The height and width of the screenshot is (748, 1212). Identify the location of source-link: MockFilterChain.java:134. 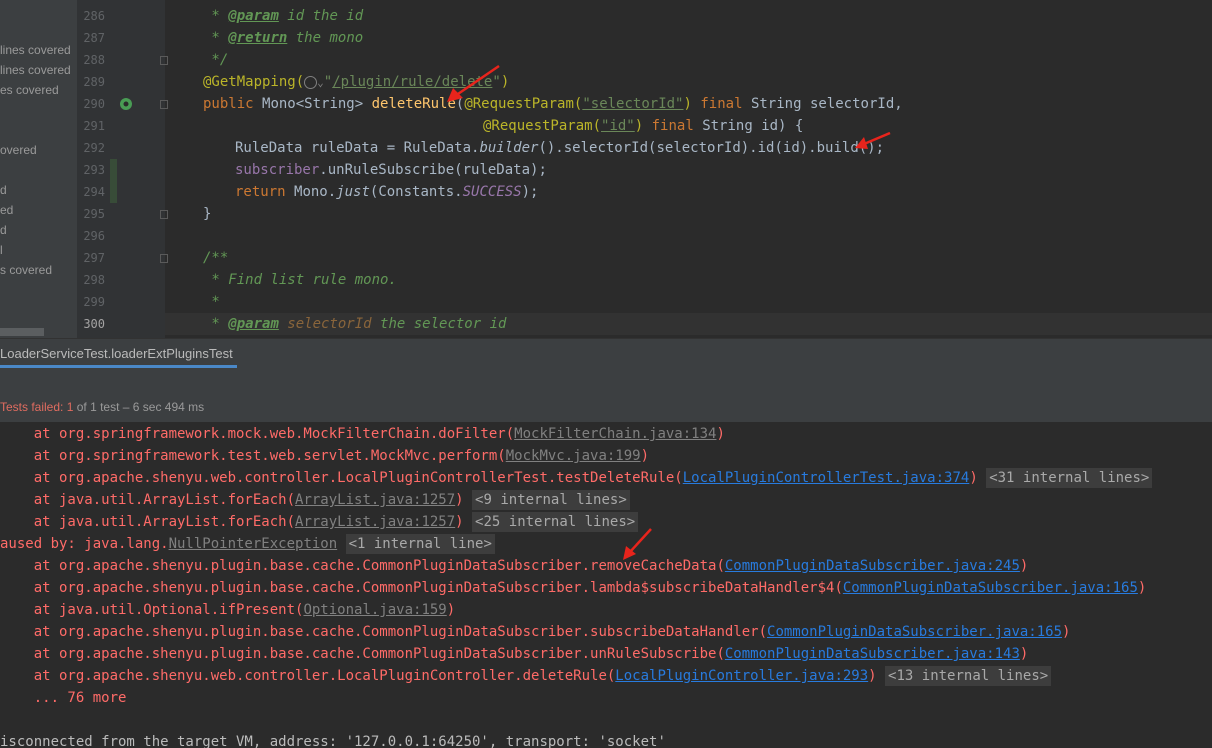
(615, 434).